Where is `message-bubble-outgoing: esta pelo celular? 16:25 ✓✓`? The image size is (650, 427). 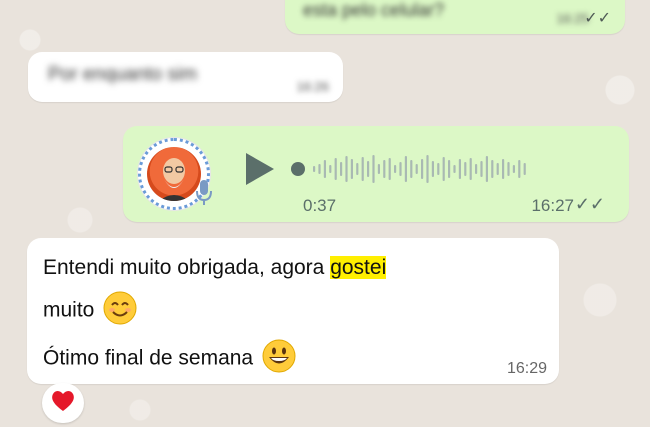 message-bubble-outgoing: esta pelo celular? 16:25 ✓✓ is located at coordinates (455, 17).